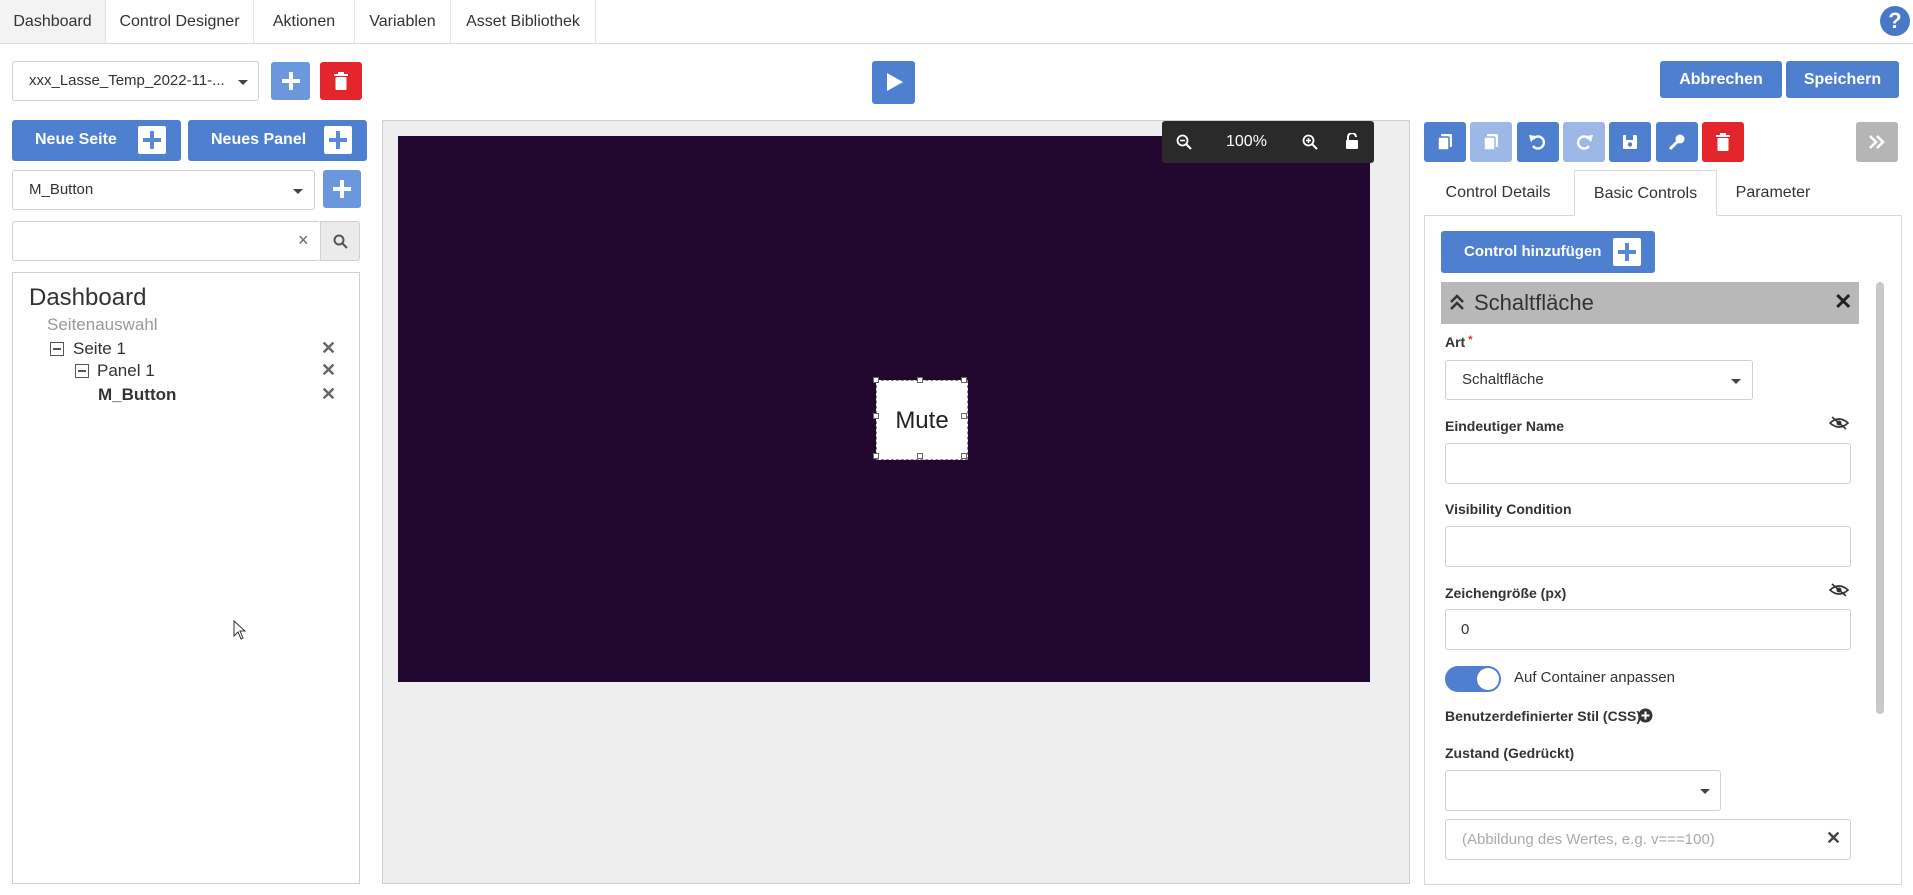  I want to click on new-page-button: Neue Seite, so click(96, 140).